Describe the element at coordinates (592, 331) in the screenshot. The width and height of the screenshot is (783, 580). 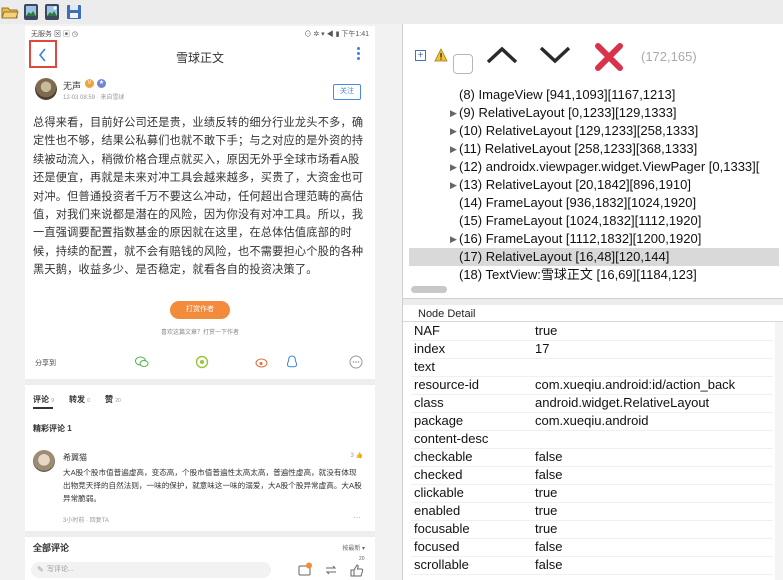
I see `detail-row: NAF true` at that location.